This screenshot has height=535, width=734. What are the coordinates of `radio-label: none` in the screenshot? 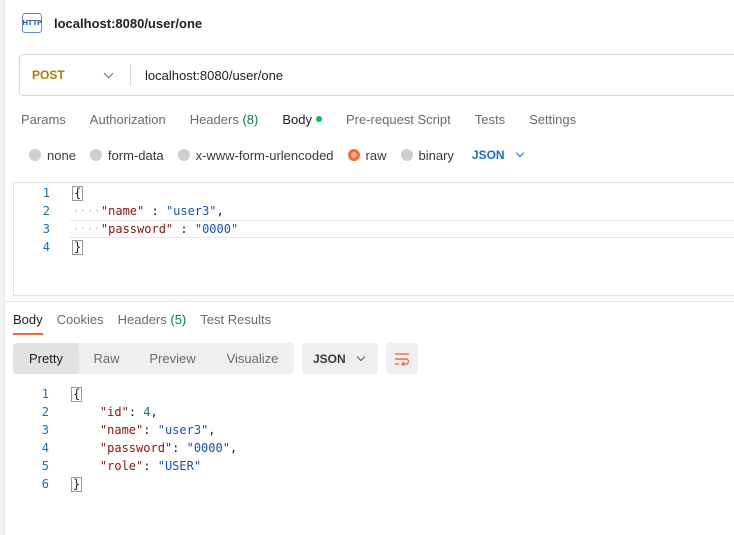 It's located at (61, 155).